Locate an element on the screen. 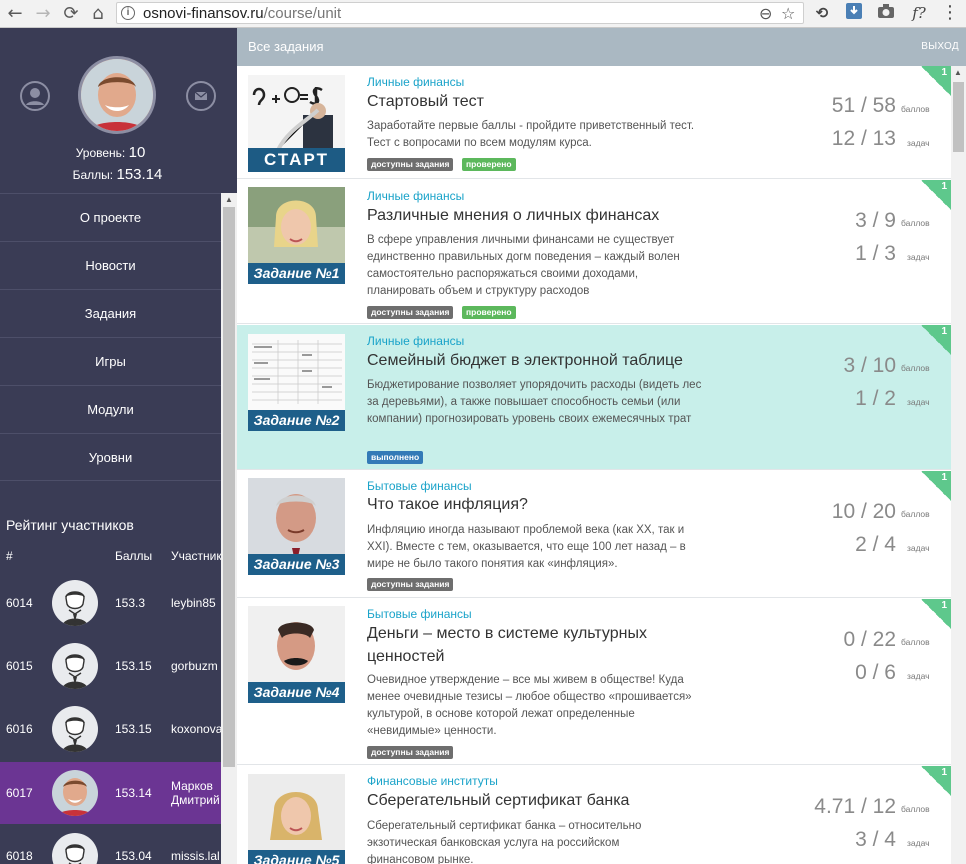  thumbnail-label: Задание №4 is located at coordinates (296, 692).